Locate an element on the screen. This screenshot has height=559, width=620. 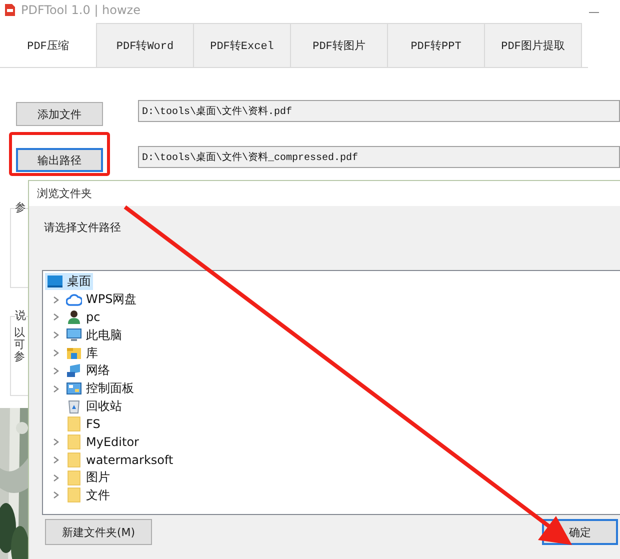
group-title: 说 is located at coordinates (20, 316).